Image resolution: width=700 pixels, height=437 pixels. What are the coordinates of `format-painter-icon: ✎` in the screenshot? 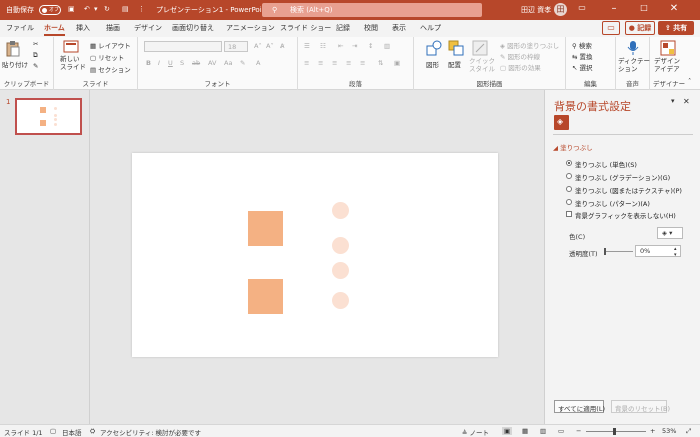 It's located at (35, 66).